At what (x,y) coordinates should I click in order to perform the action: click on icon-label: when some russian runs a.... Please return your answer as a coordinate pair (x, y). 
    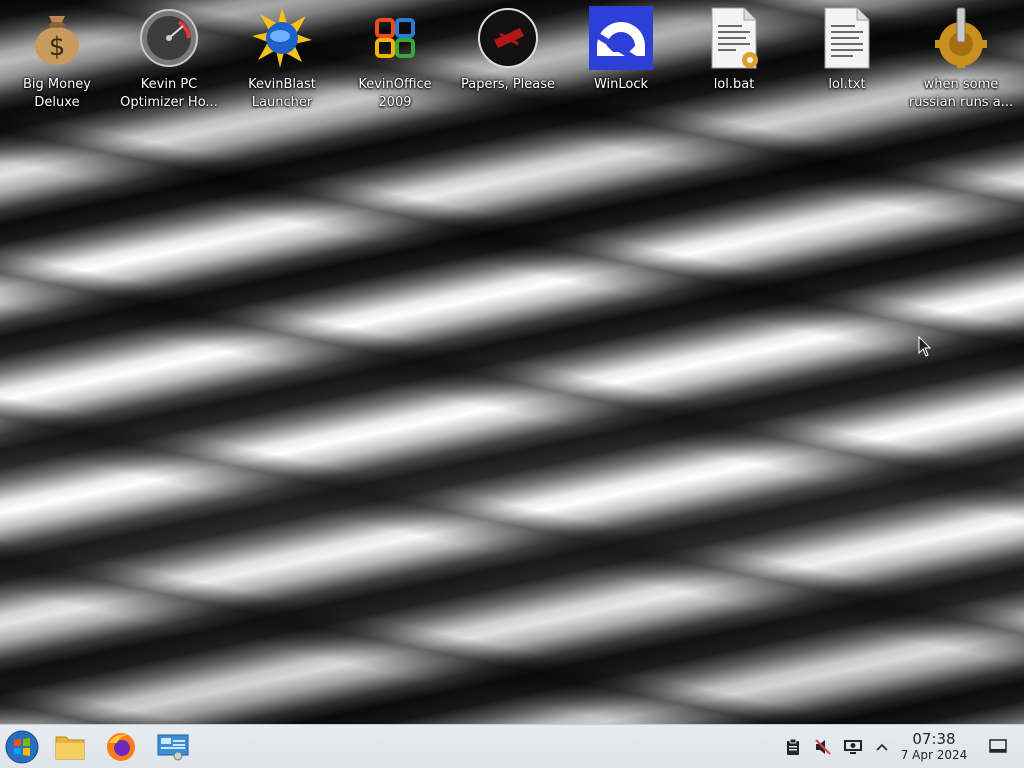
    Looking at the image, I should click on (961, 93).